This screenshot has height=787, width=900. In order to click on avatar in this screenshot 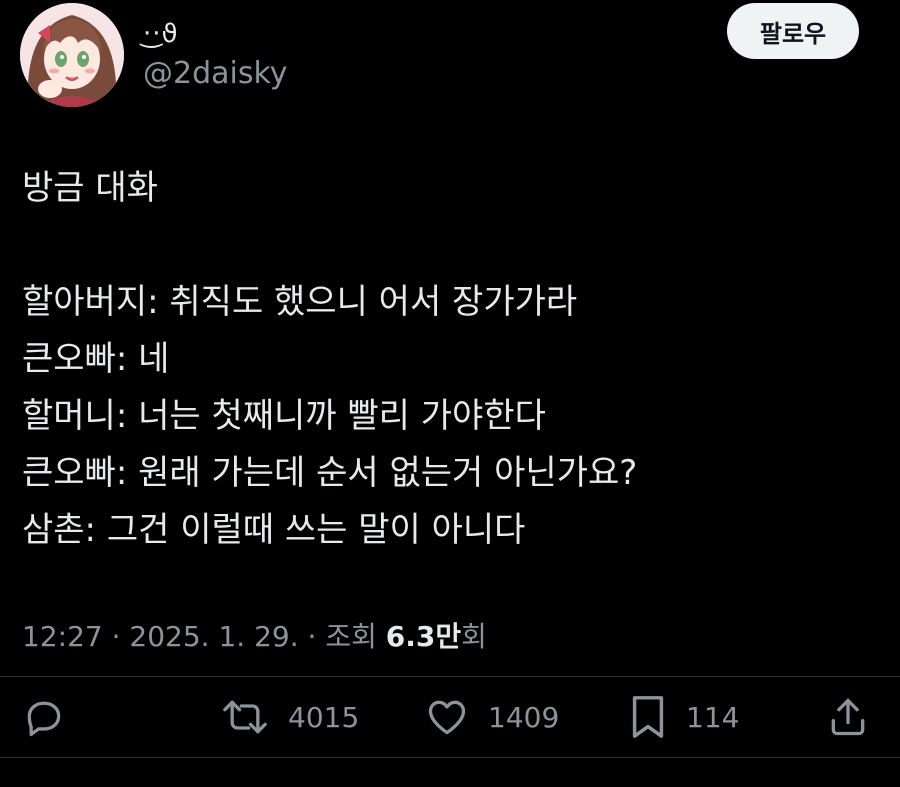, I will do `click(72, 55)`.